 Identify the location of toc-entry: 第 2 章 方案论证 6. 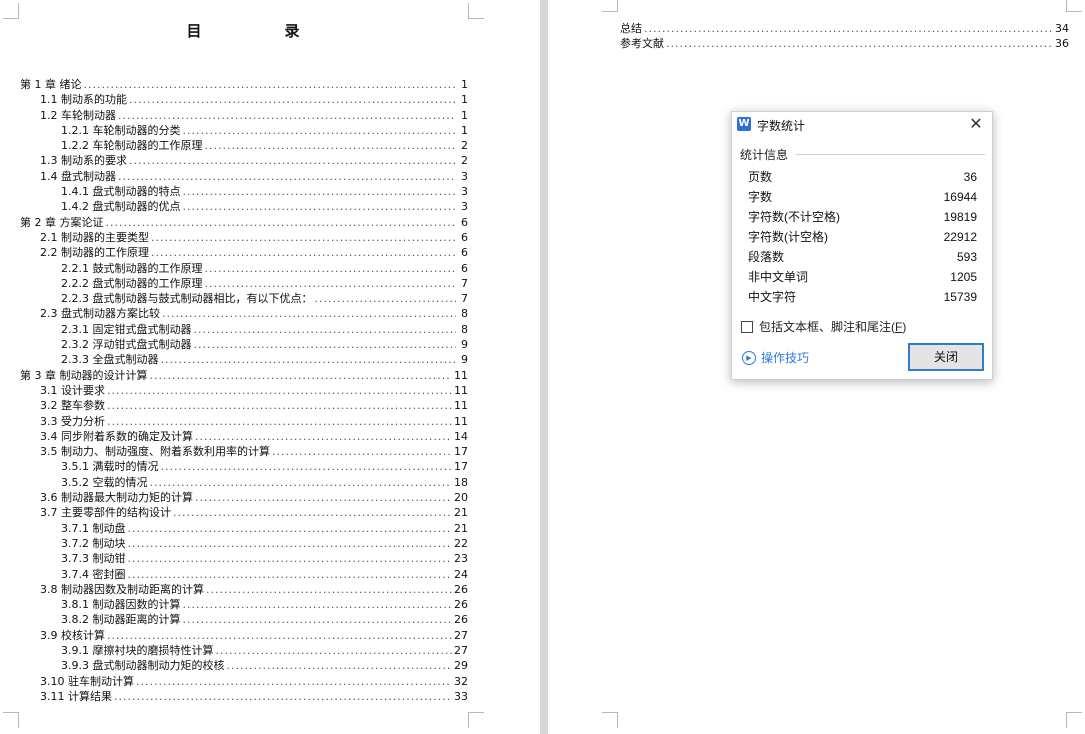
(244, 222).